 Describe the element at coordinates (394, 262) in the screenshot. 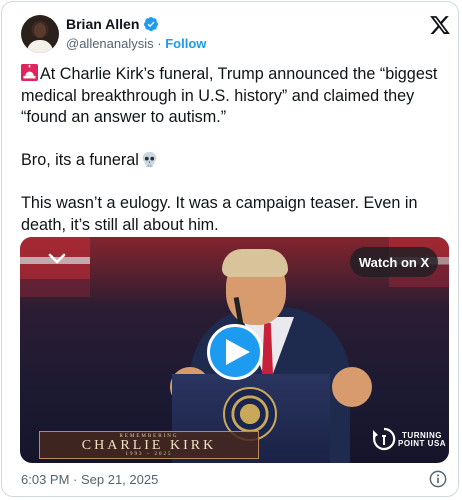

I see `watch-on-x-button: Watch on X` at that location.